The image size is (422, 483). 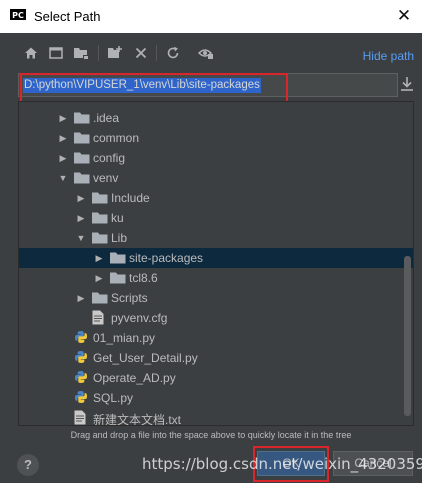 I want to click on refresh-icon, so click(x=173, y=53).